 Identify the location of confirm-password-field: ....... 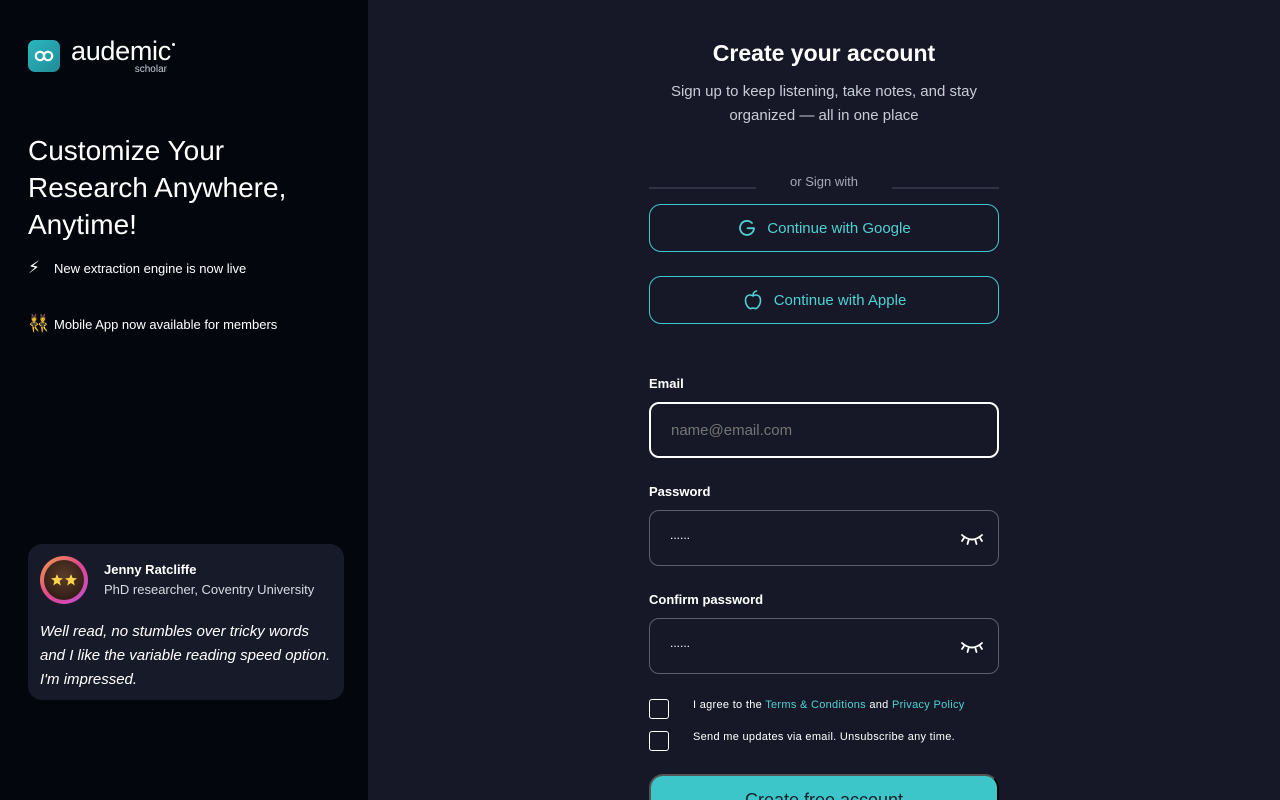
(824, 646).